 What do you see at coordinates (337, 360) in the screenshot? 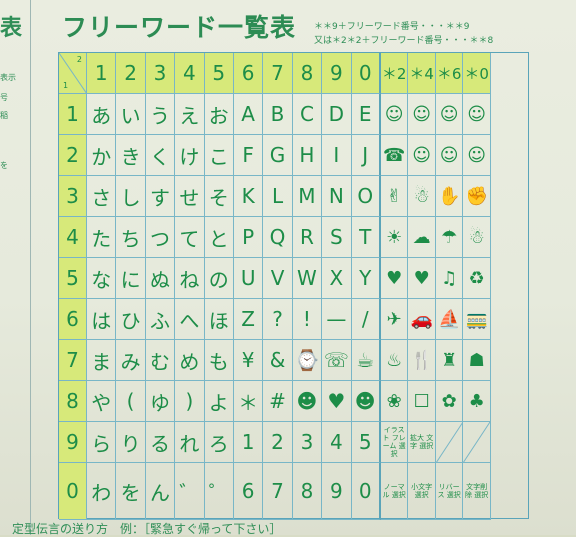
I see `character-cell: ☏` at bounding box center [337, 360].